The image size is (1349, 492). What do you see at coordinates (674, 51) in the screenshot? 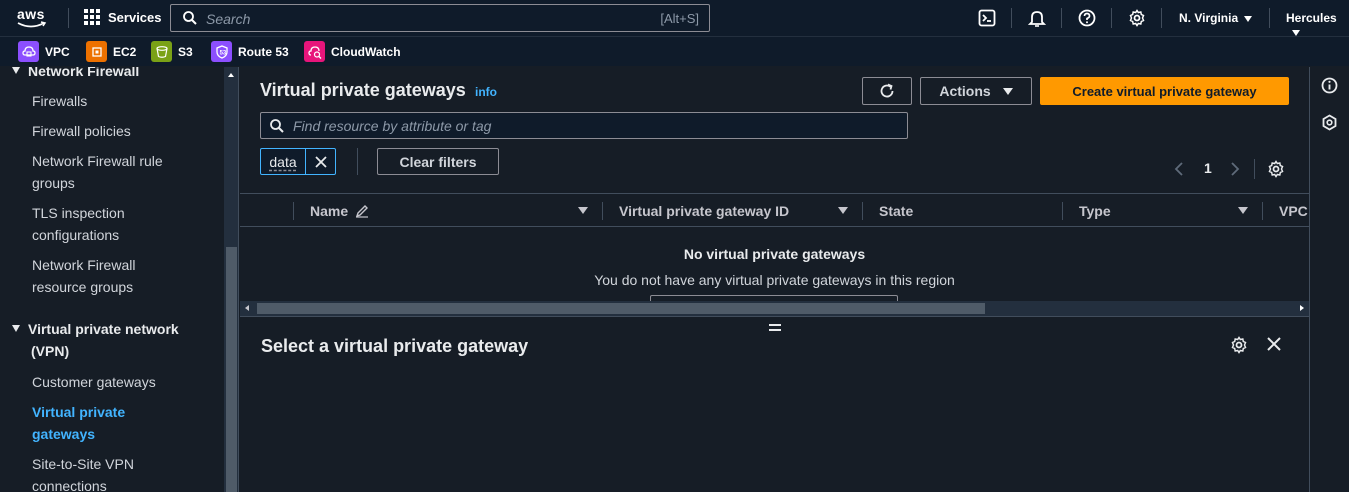
I see `favorites-bar: VPC EC2 S3 53 Route 53 CloudWatch` at bounding box center [674, 51].